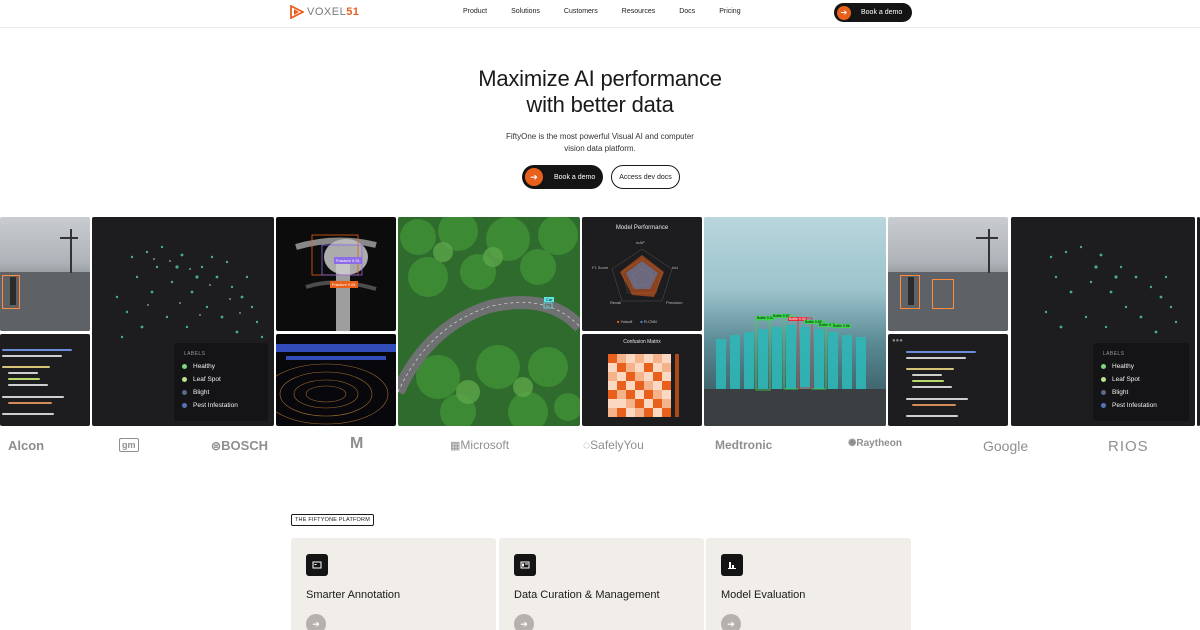 The width and height of the screenshot is (1200, 630). Describe the element at coordinates (601, 584) in the screenshot. I see `card-data-curation: Data Curation & Management ➔` at that location.